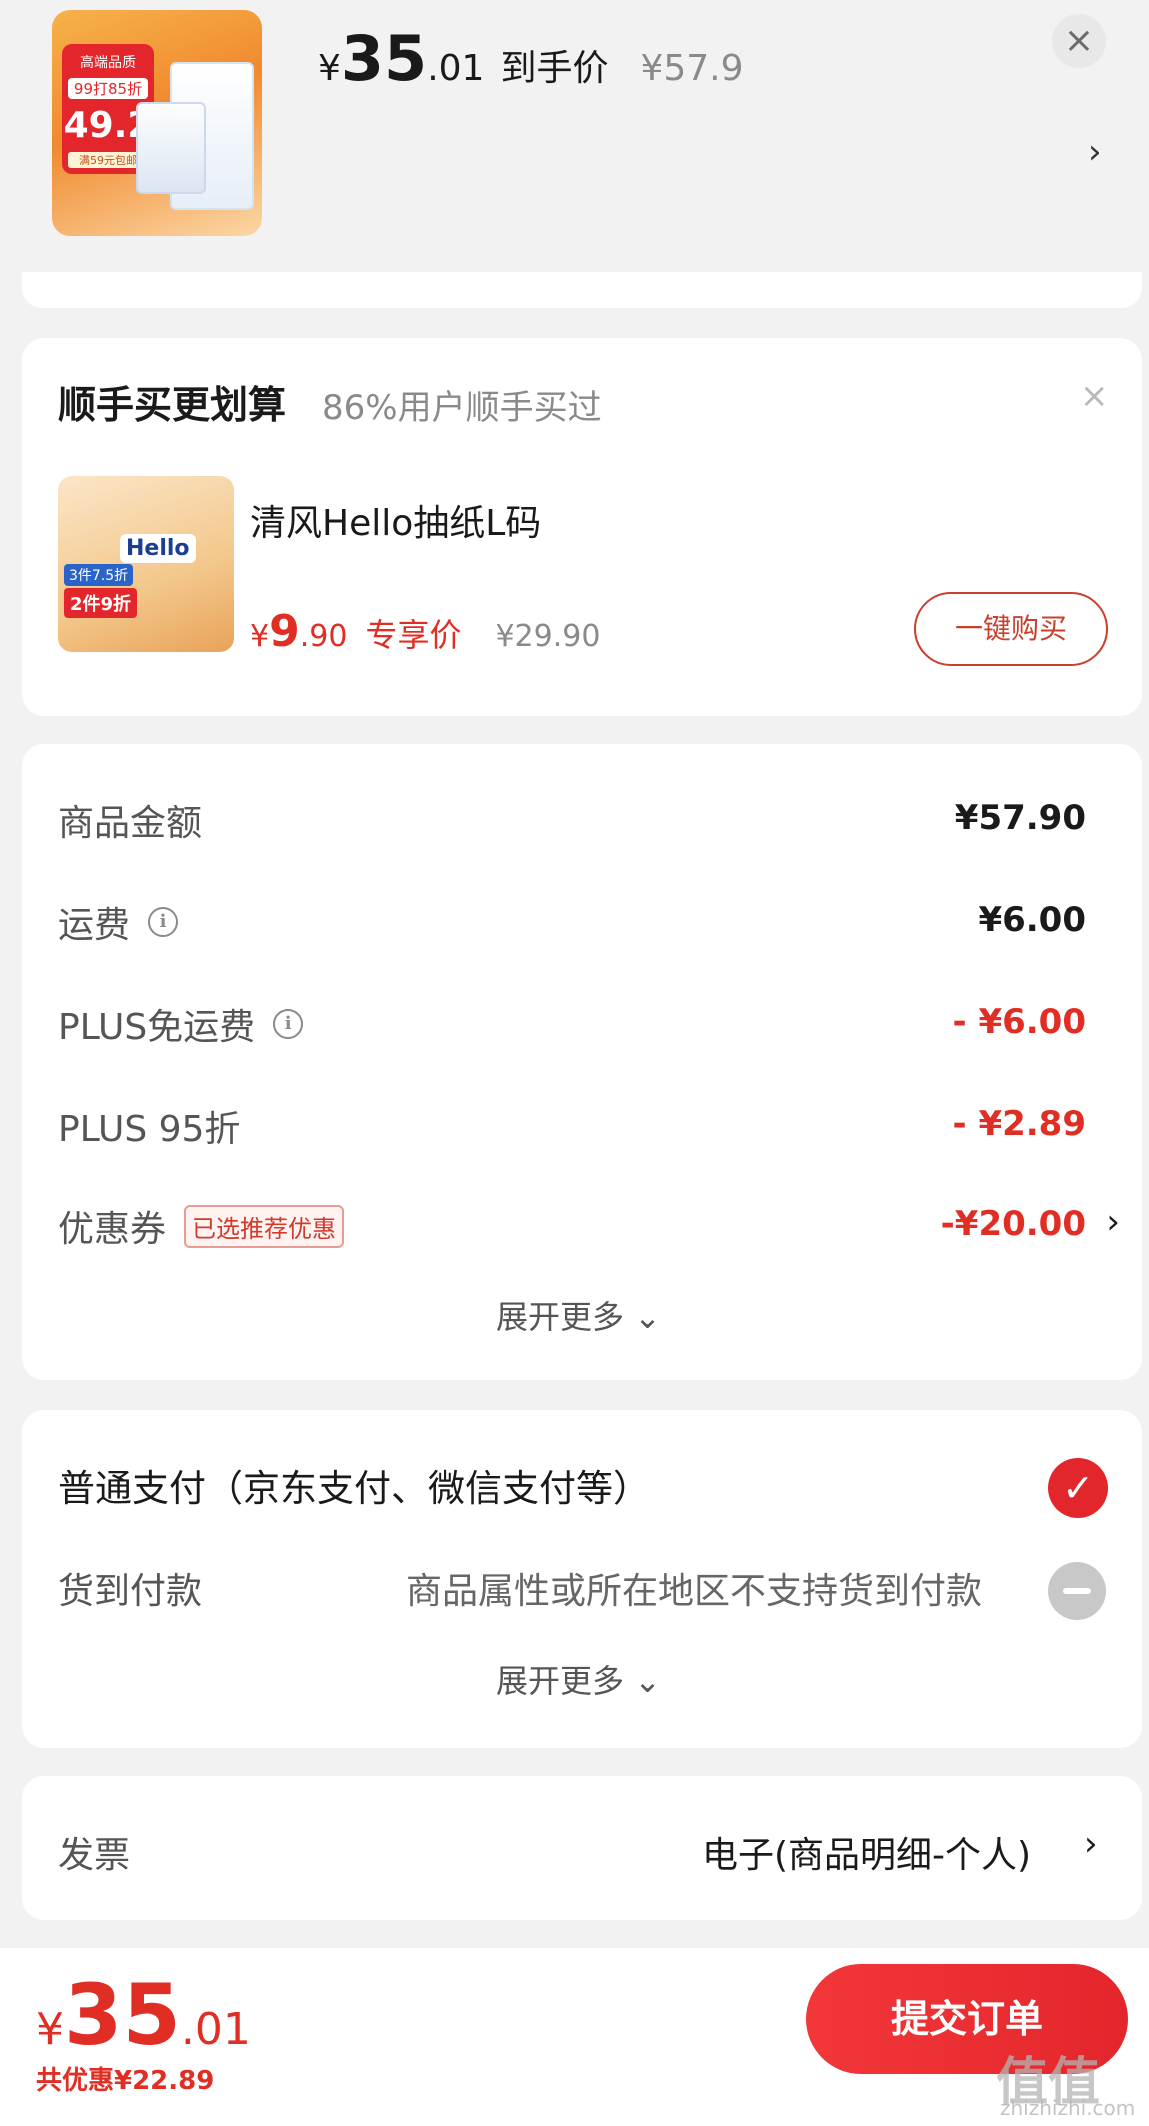 The height and width of the screenshot is (2126, 1149). I want to click on invoice-card: 发票 电子(商品明细-个人) ›, so click(582, 1848).